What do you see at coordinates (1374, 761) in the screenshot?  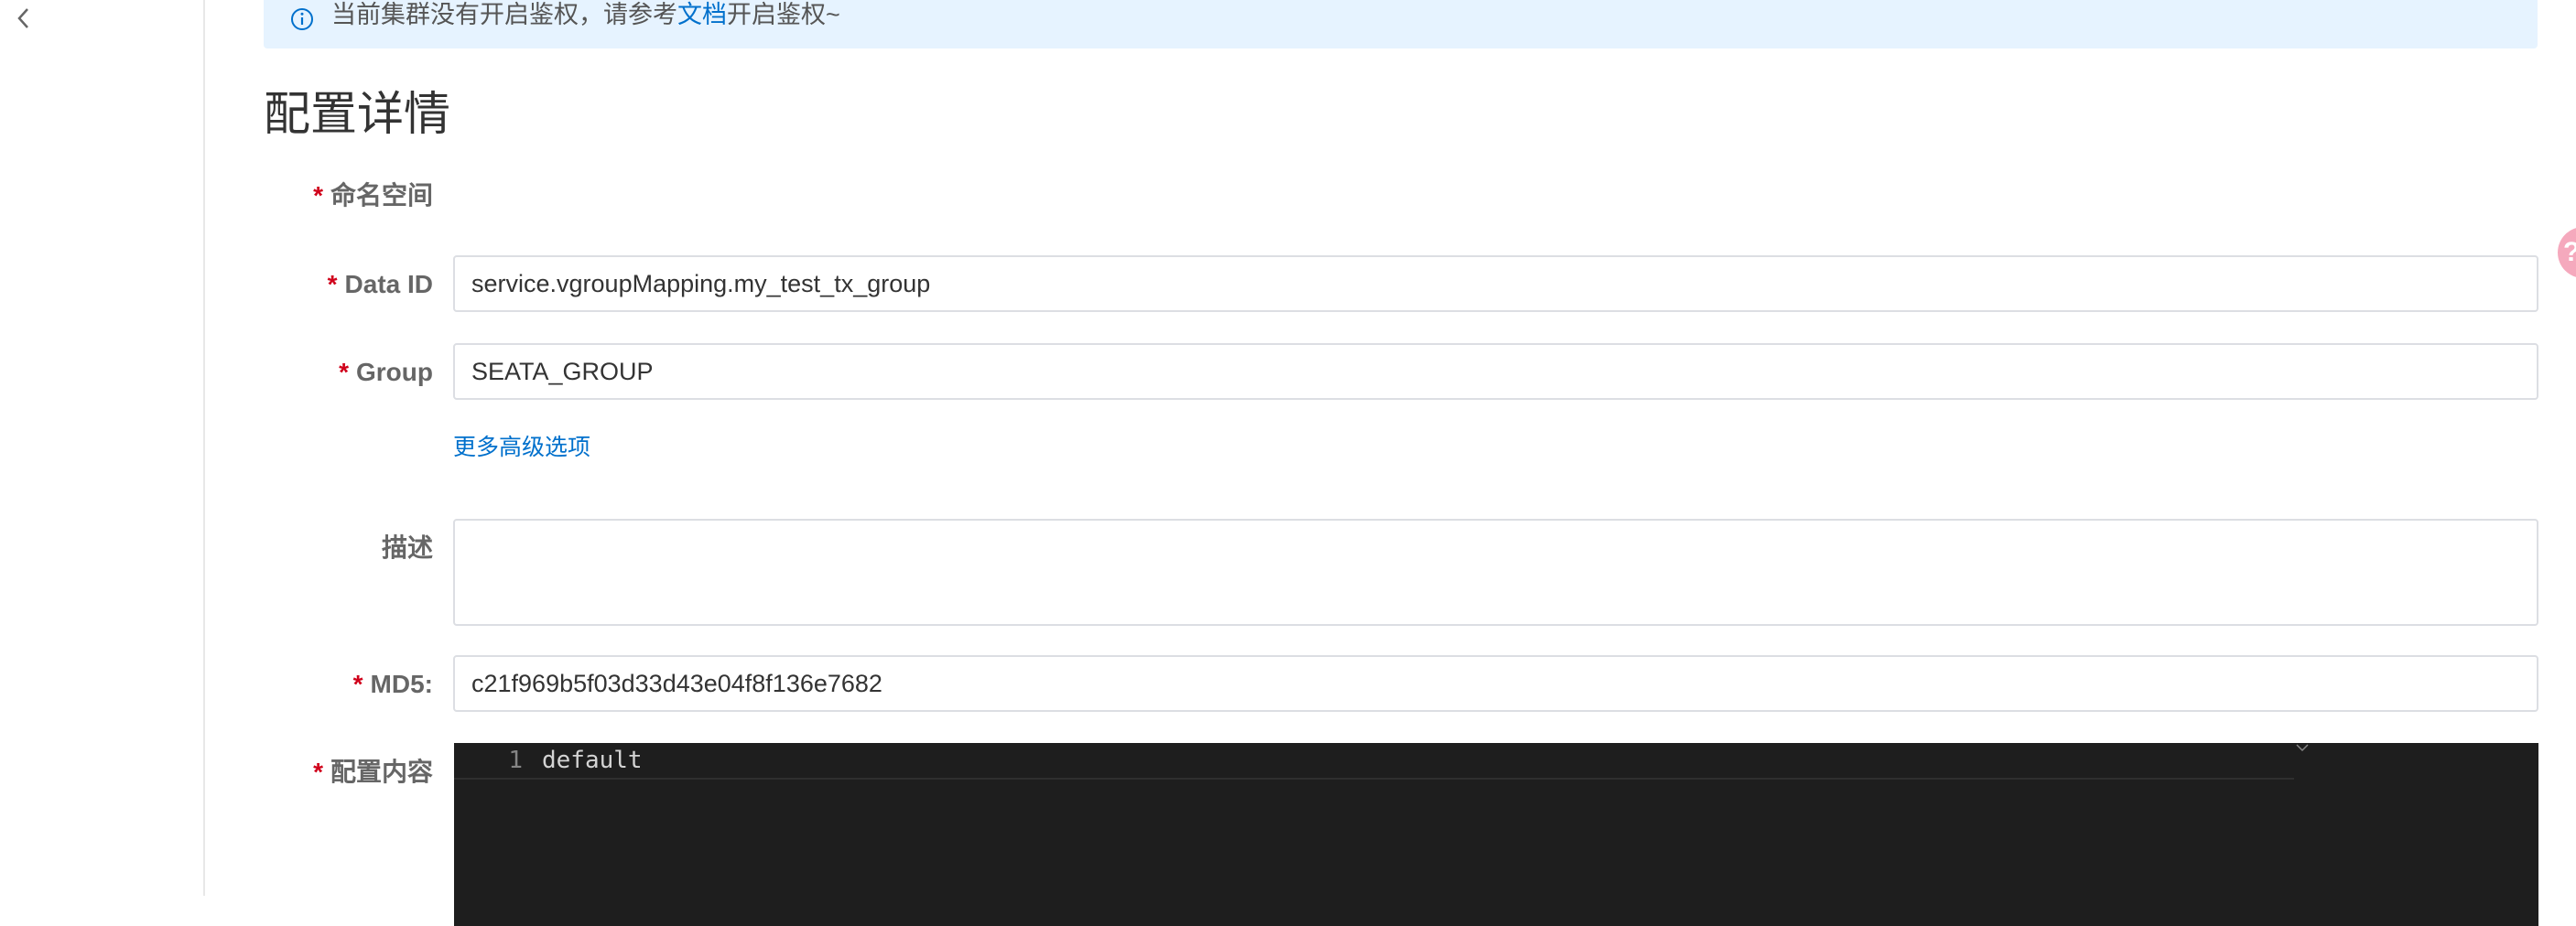 I see `editor-line: 1 default` at bounding box center [1374, 761].